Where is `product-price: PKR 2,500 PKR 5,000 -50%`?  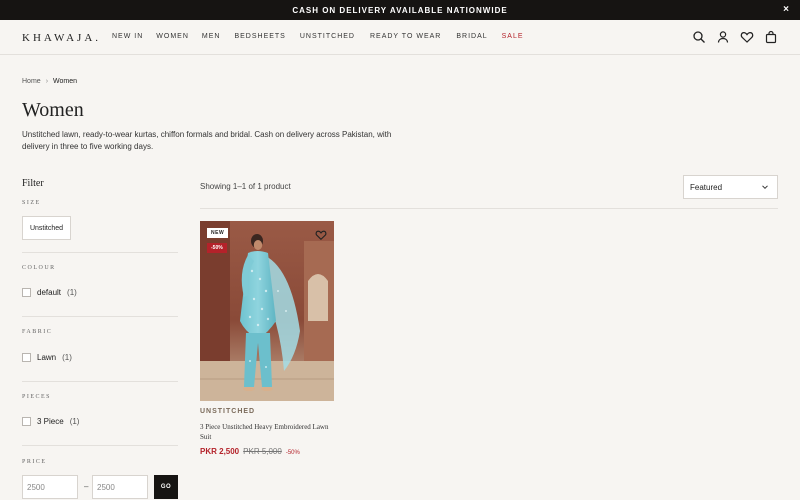
product-price: PKR 2,500 PKR 5,000 -50% is located at coordinates (250, 451).